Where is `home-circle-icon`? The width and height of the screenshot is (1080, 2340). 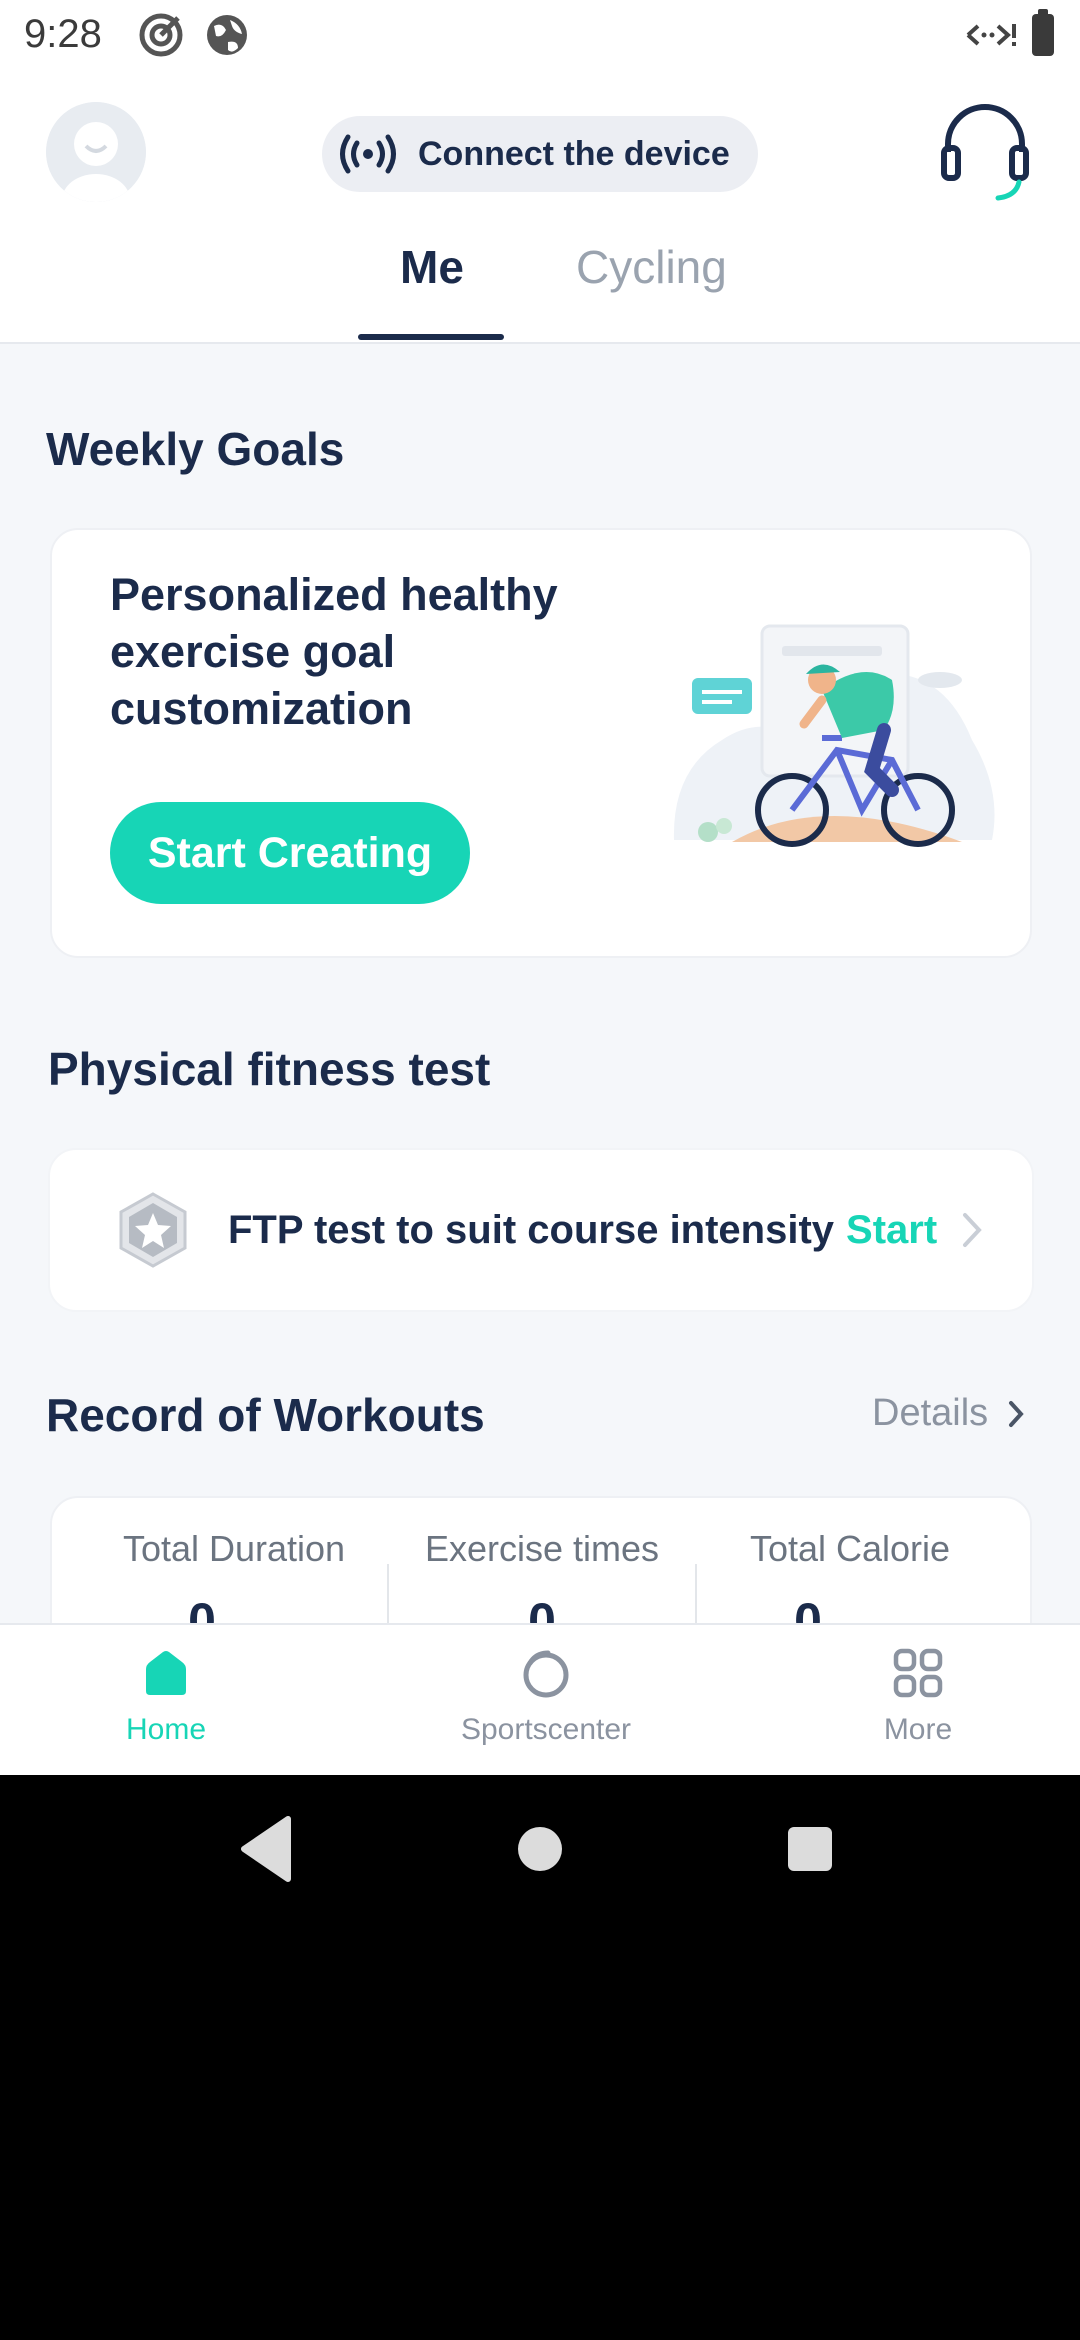 home-circle-icon is located at coordinates (540, 1849).